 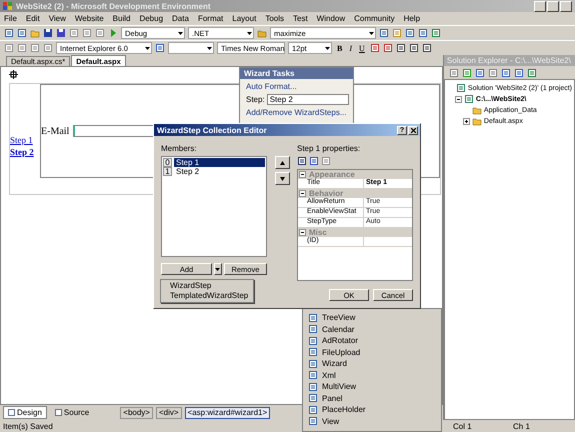 I want to click on field-label: Step 1 properties:, so click(x=329, y=148).